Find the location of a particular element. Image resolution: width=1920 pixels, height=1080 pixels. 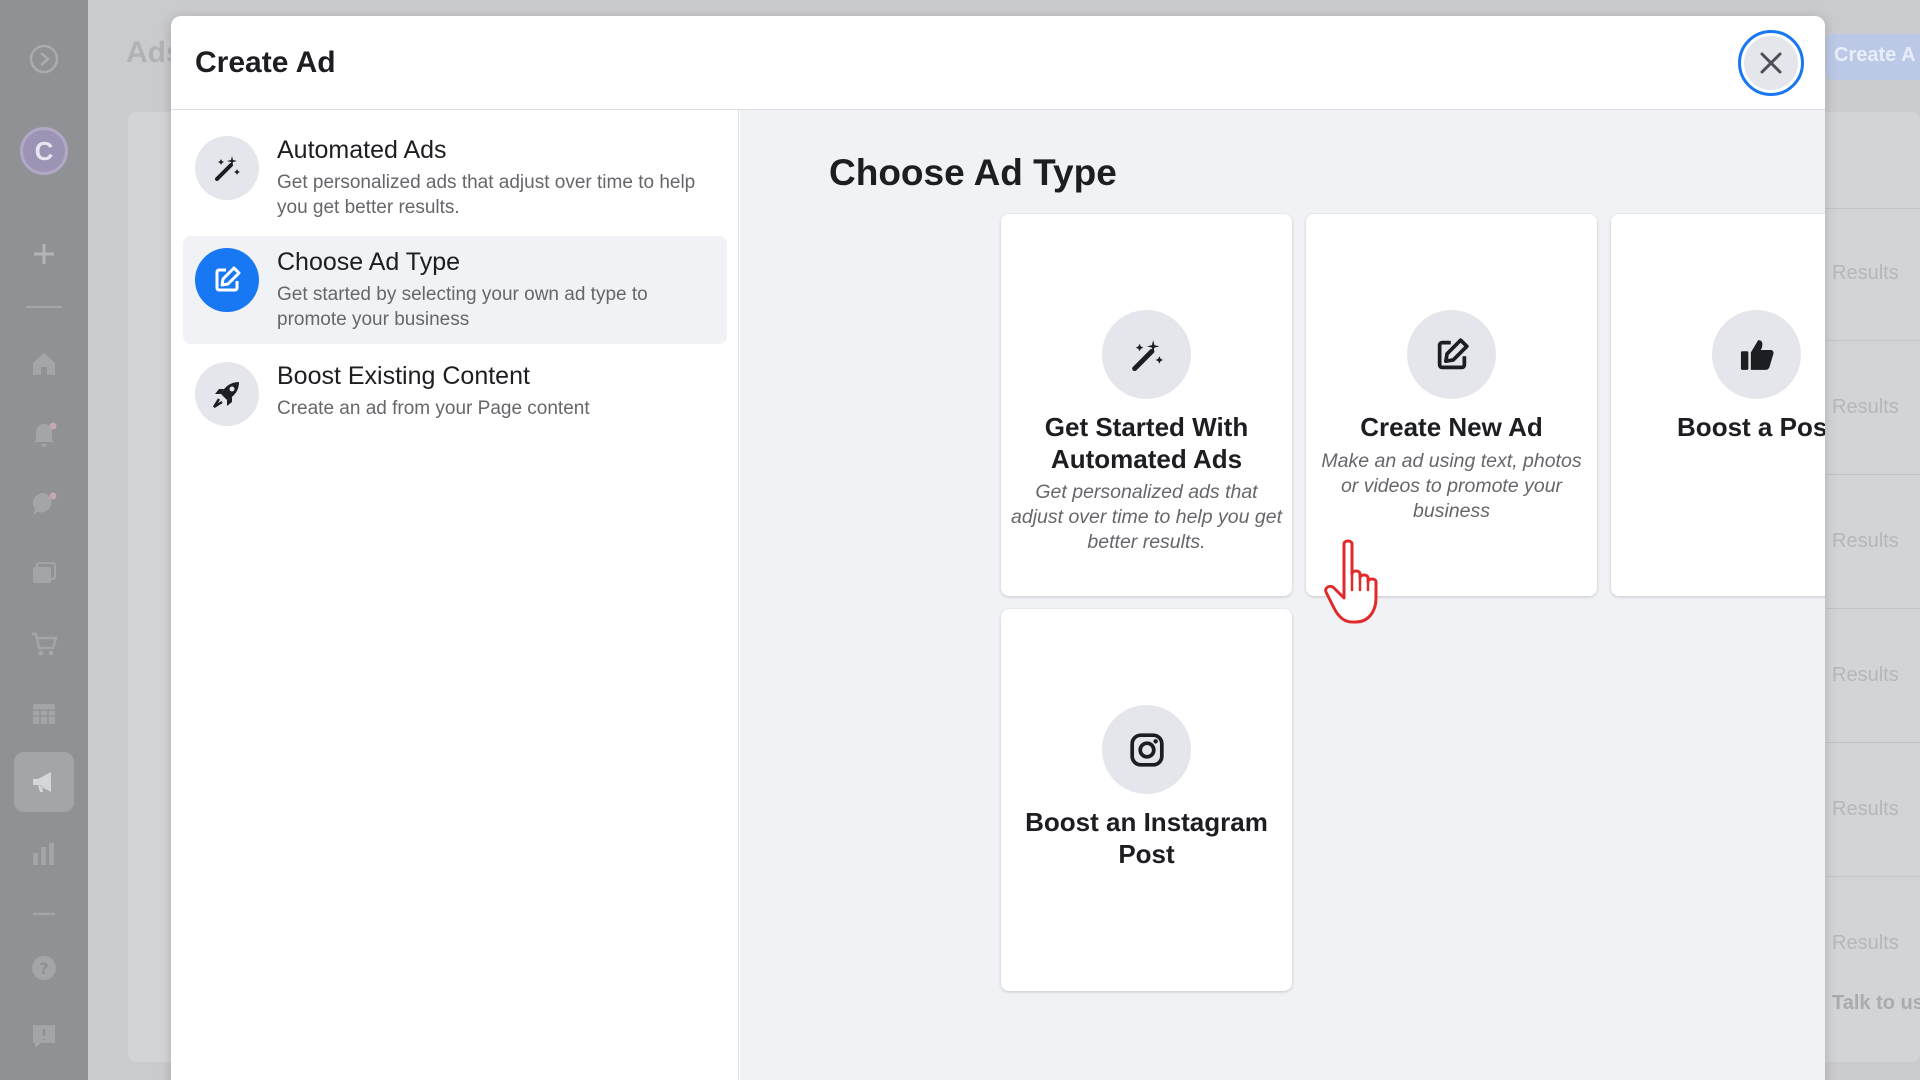

plus-icon is located at coordinates (44, 254).